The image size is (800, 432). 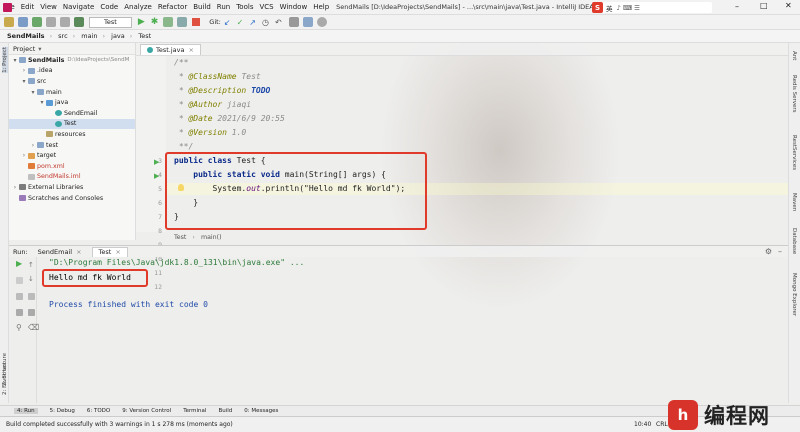 What do you see at coordinates (19, 327) in the screenshot?
I see `pin-icon: ⚲` at bounding box center [19, 327].